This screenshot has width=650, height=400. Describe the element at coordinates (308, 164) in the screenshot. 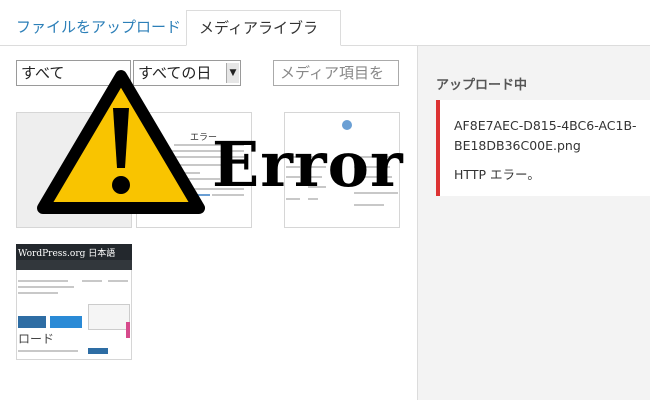

I see `error-overlay-text: Error` at that location.